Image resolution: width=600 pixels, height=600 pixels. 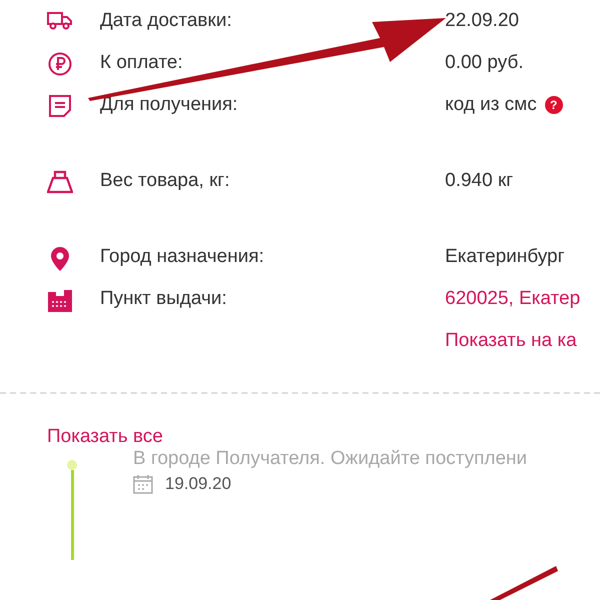 What do you see at coordinates (141, 63) in the screenshot?
I see `field-label: К оплате:` at bounding box center [141, 63].